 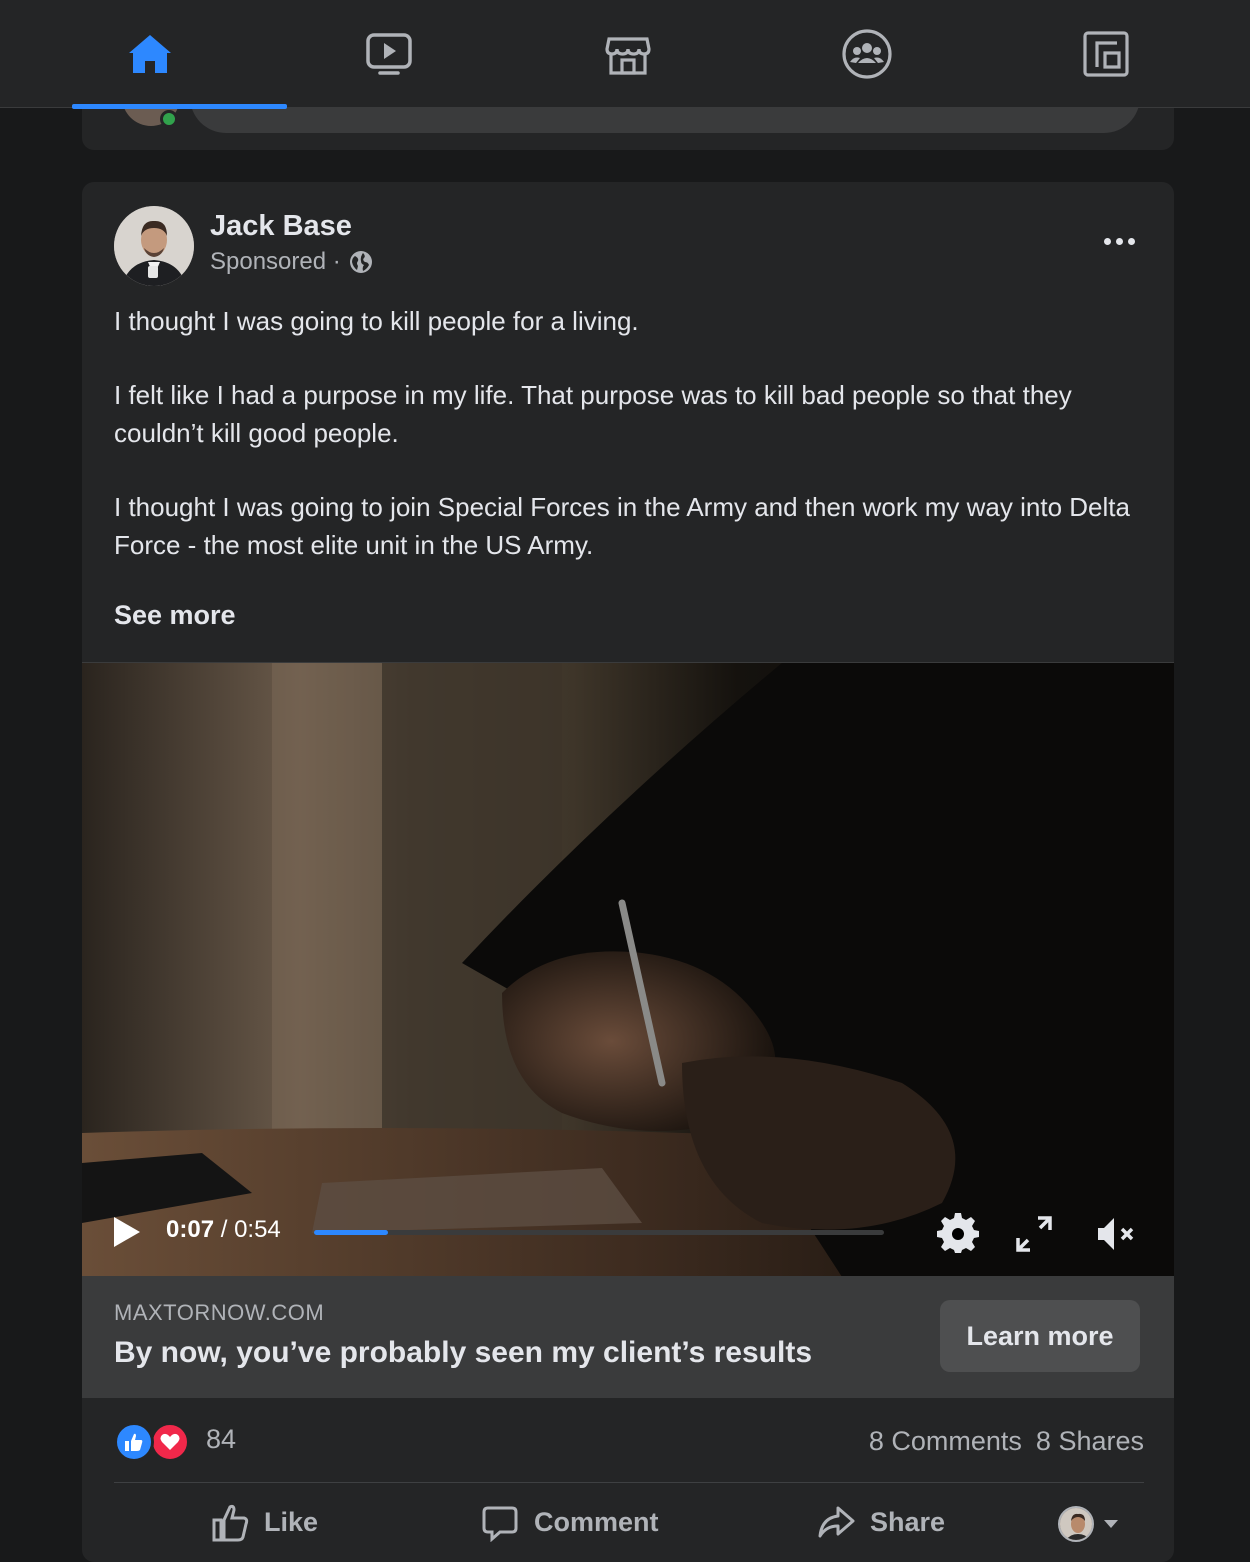 What do you see at coordinates (230, 1523) in the screenshot?
I see `thumbs-up-icon` at bounding box center [230, 1523].